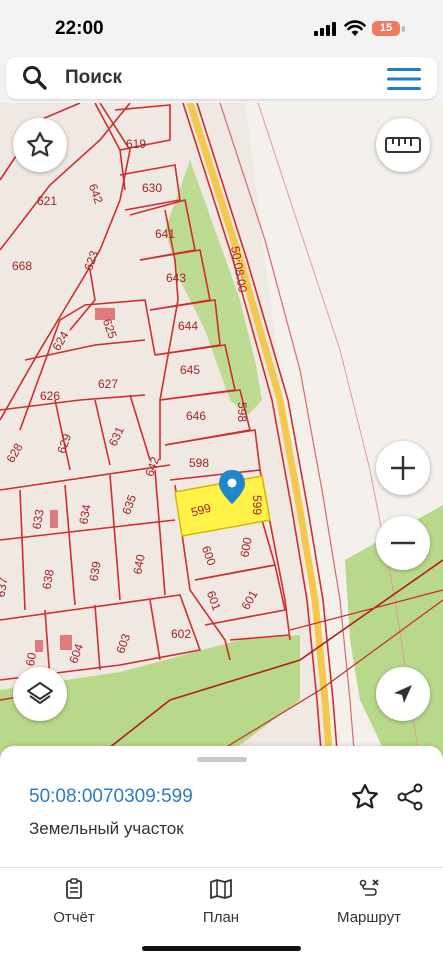 Image resolution: width=443 pixels, height=961 pixels. I want to click on parcel-info-sheet: 50:08:0070309:599 Земельный участок, so click(221, 807).